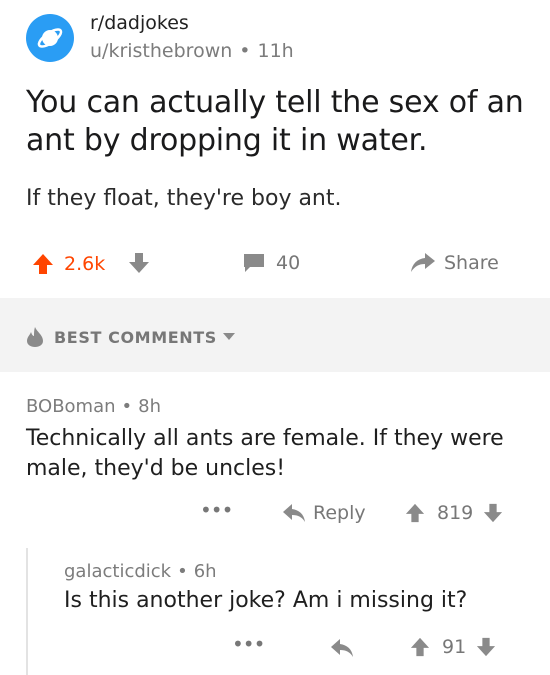  I want to click on comment-score: 819, so click(455, 513).